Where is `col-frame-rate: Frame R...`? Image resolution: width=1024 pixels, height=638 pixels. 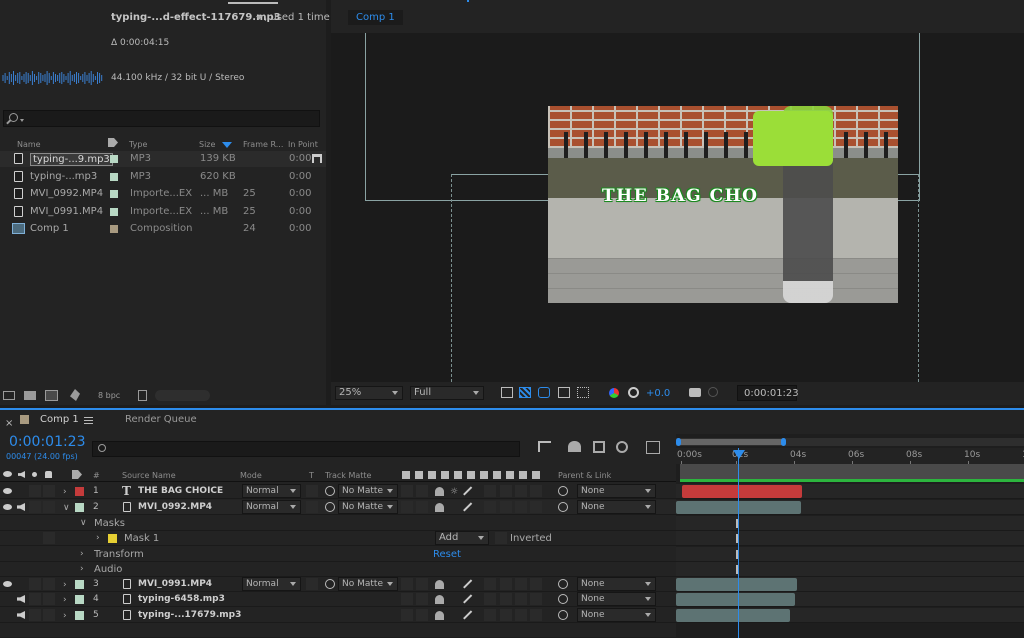 col-frame-rate: Frame R... is located at coordinates (263, 144).